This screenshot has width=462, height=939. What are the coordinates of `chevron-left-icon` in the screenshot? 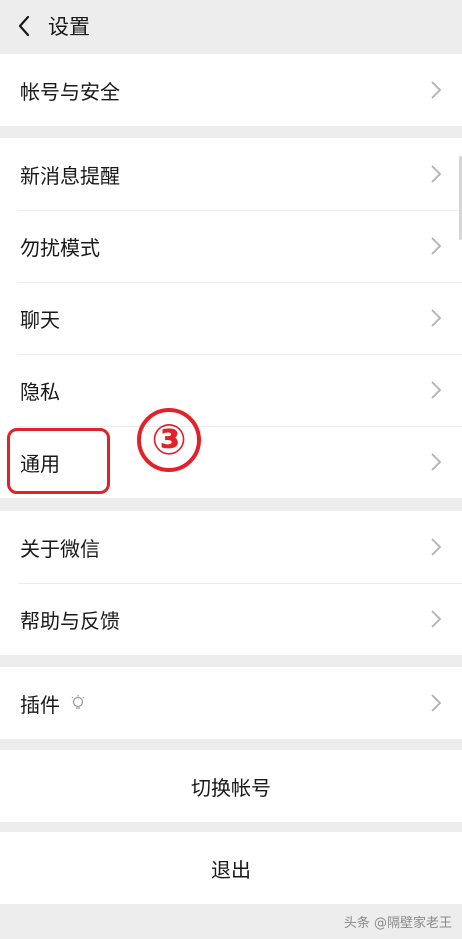 It's located at (24, 26).